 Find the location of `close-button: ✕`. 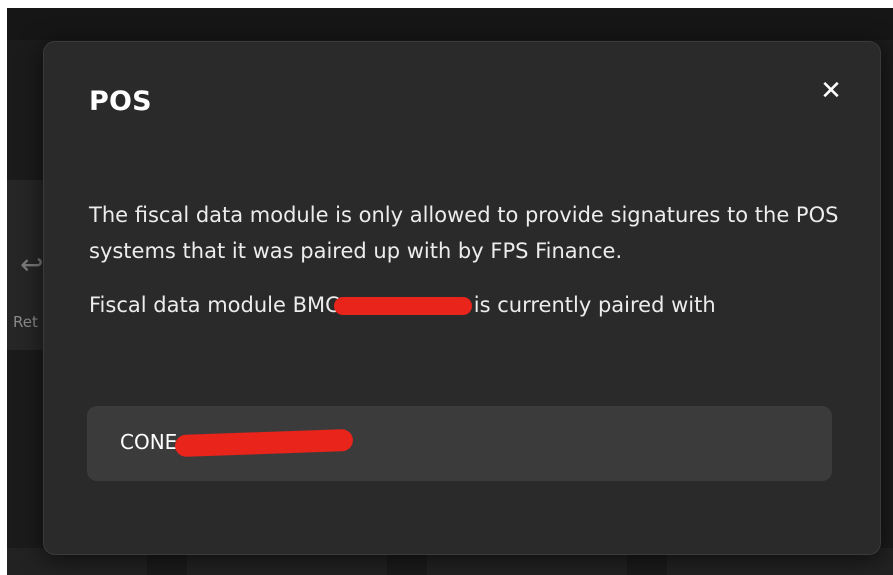

close-button: ✕ is located at coordinates (831, 91).